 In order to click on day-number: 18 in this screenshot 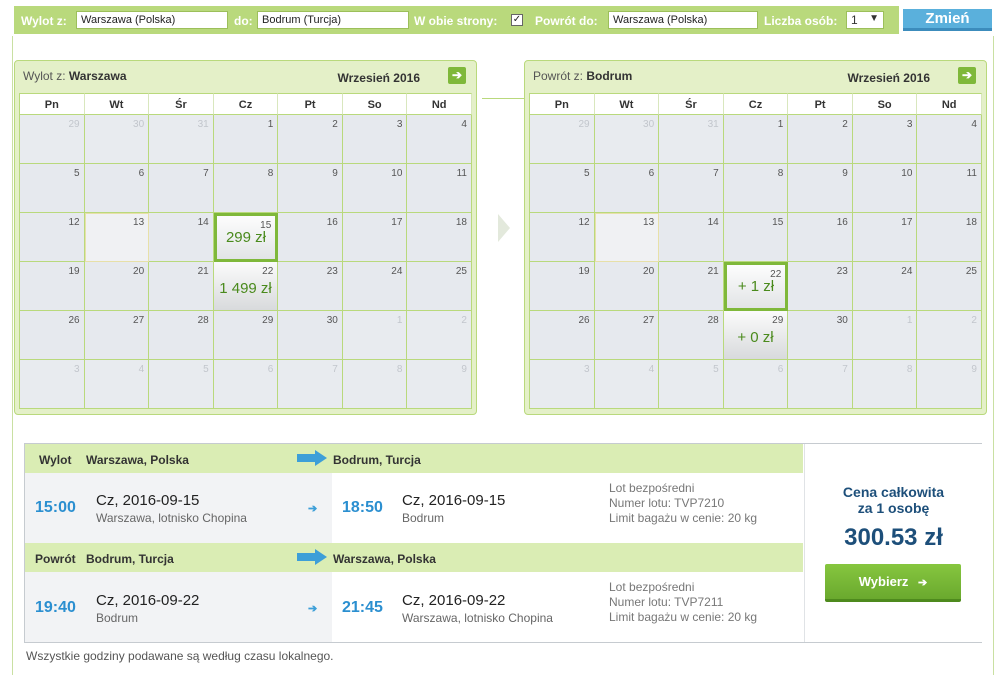, I will do `click(461, 222)`.